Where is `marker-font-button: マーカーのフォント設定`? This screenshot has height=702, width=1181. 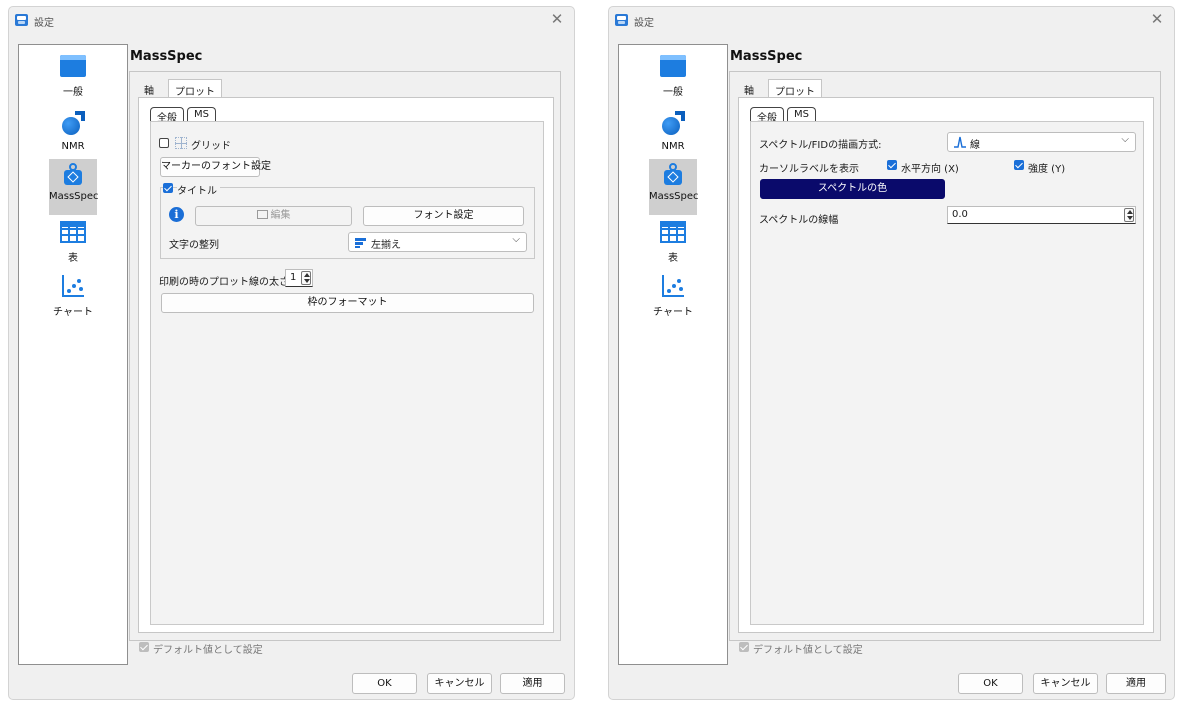
marker-font-button: マーカーのフォント設定 is located at coordinates (215, 167).